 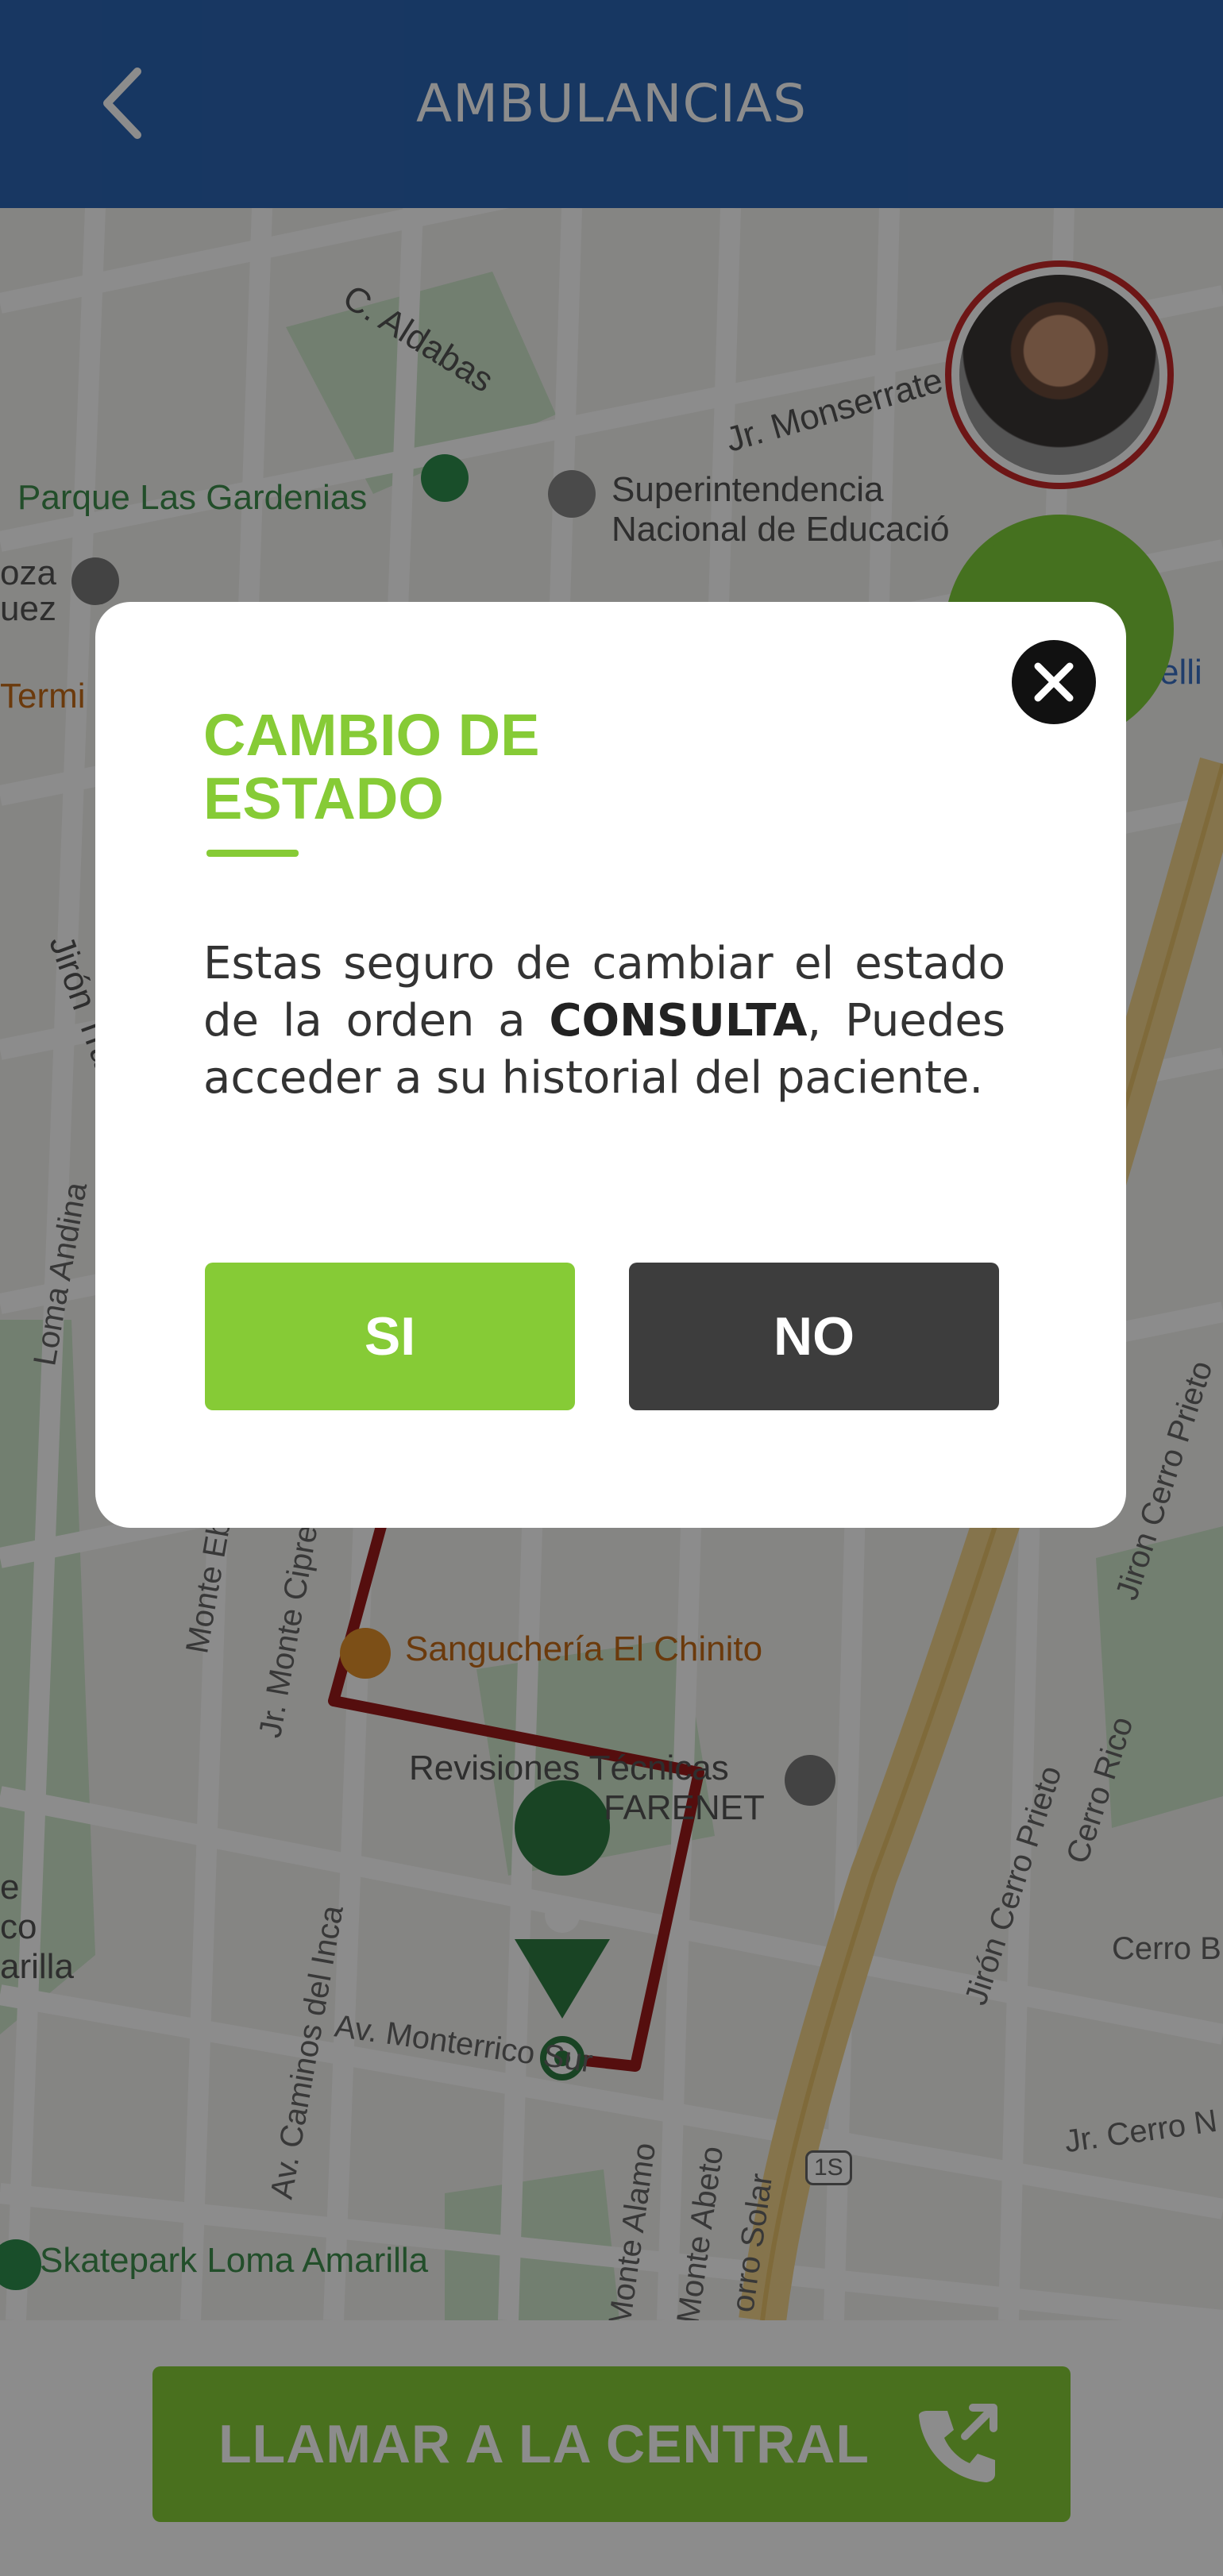 I want to click on close-icon, so click(x=1054, y=682).